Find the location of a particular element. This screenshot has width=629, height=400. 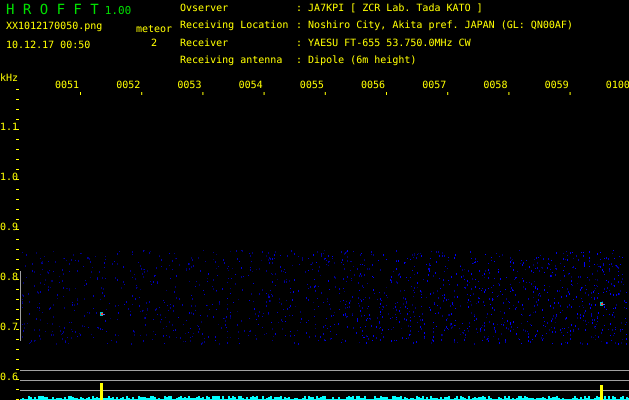

time-label: 0055 is located at coordinates (312, 86).